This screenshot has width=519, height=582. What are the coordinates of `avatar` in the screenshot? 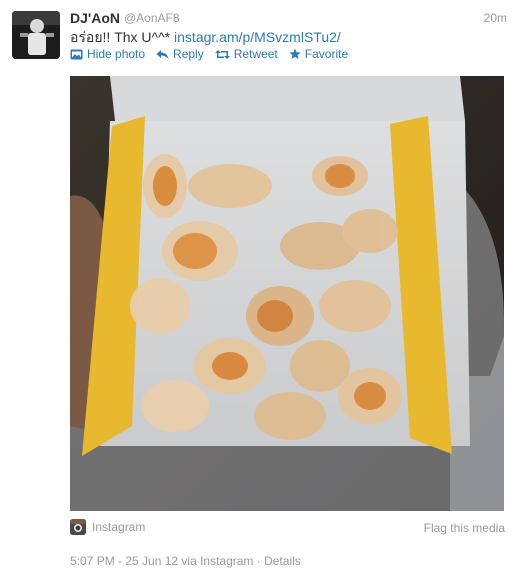 It's located at (36, 35).